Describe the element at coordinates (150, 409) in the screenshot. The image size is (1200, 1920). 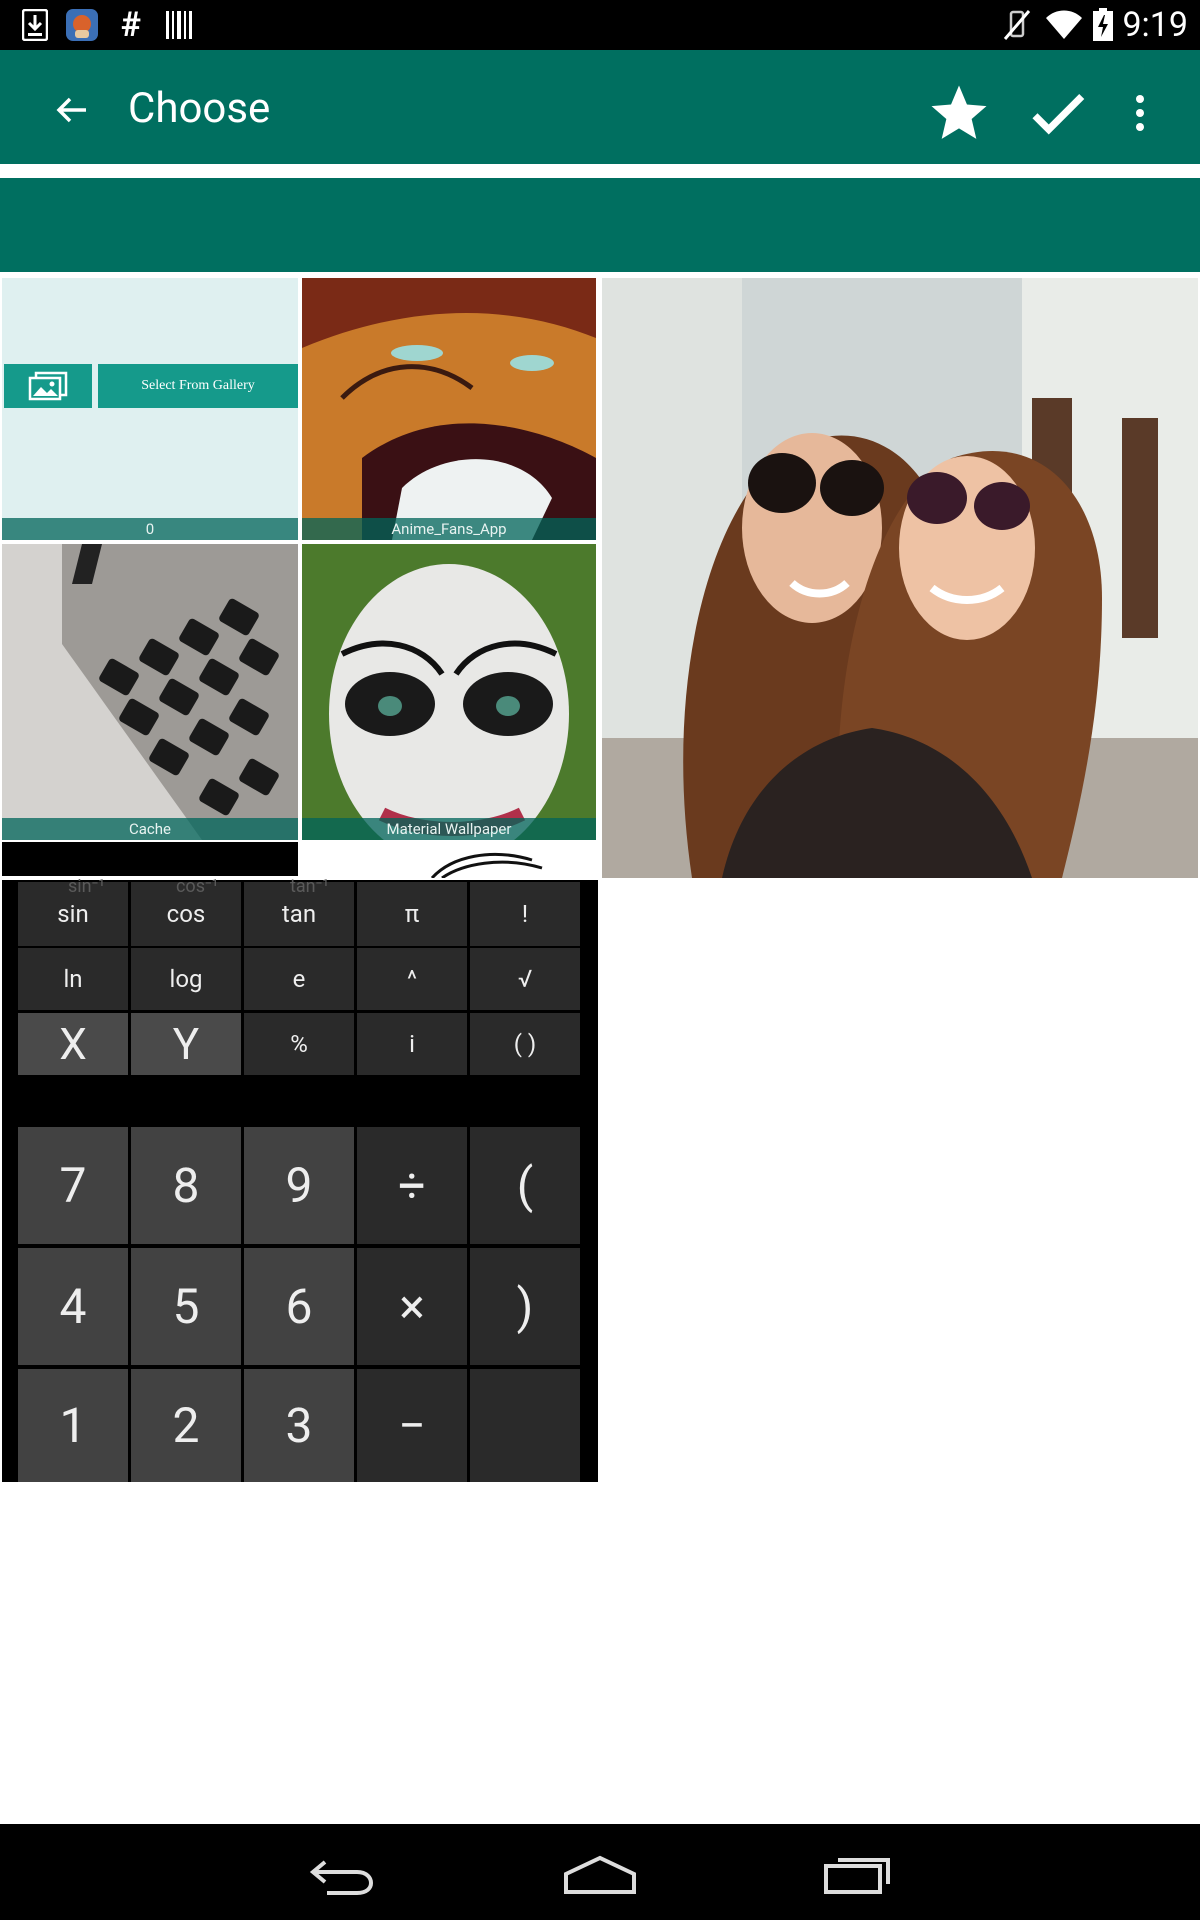
I see `gallery-picker-tile: Select From Gallery 0` at that location.